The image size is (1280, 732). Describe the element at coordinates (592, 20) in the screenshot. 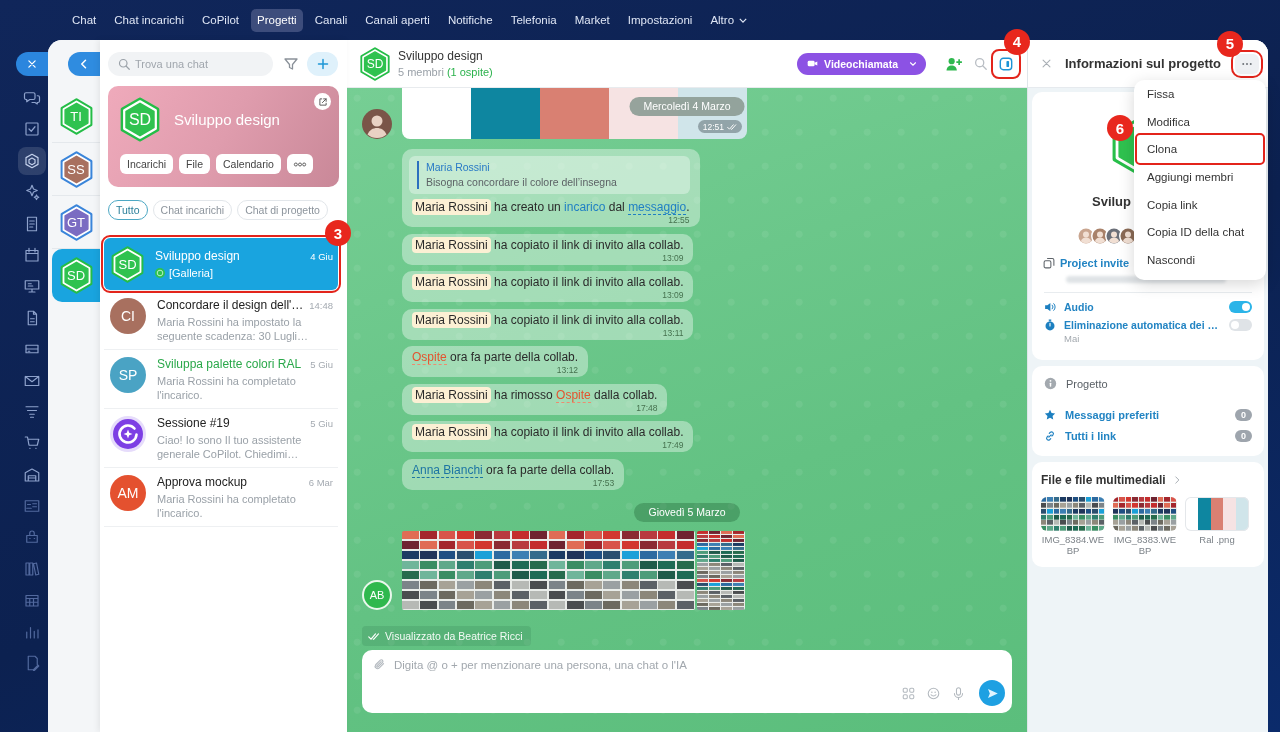

I see `nav-tab: Market` at that location.